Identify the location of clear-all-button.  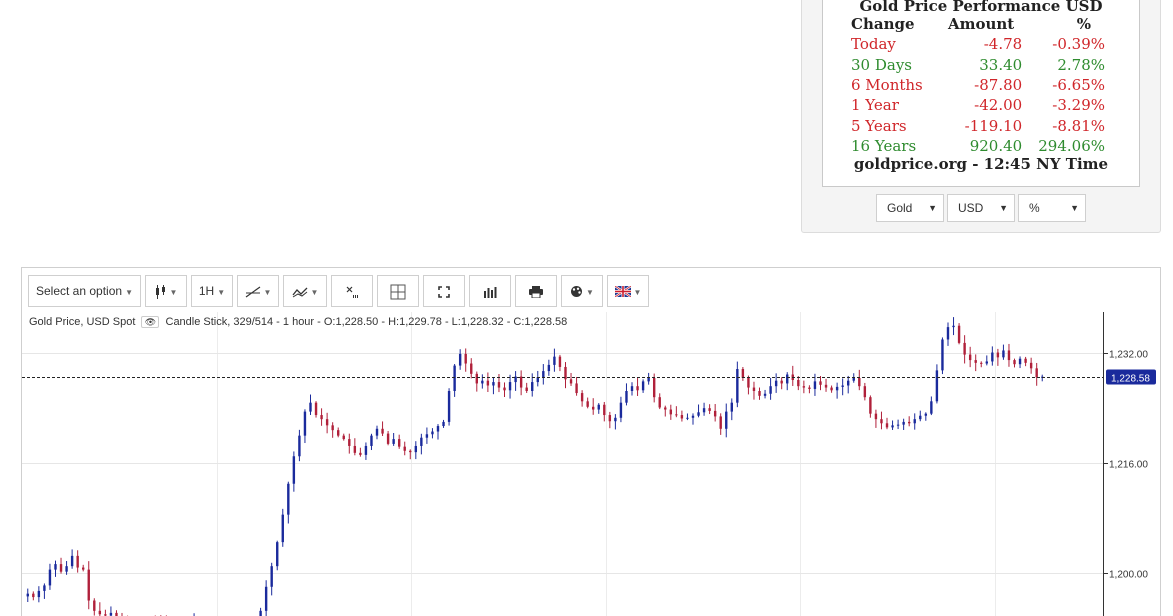
(352, 291).